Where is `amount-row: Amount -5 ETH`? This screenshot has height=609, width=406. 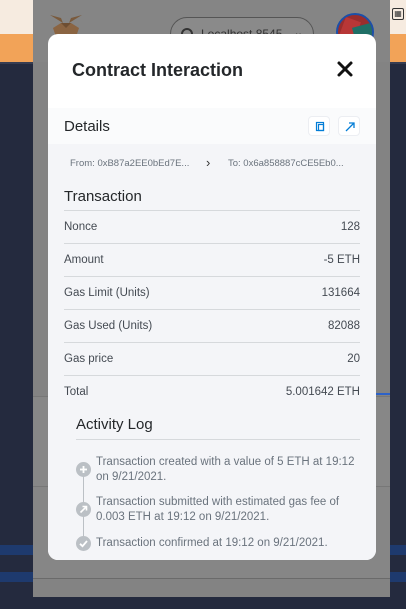
amount-row: Amount -5 ETH is located at coordinates (212, 260).